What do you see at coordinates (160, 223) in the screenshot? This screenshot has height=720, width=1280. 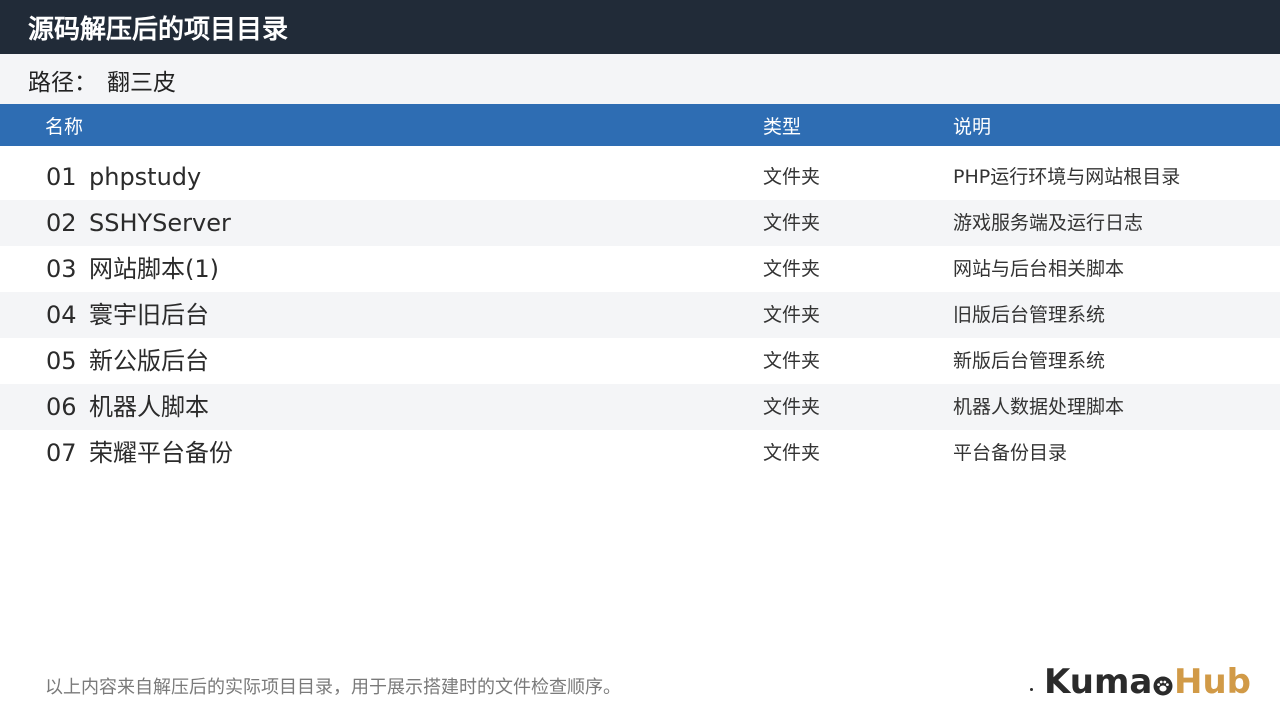 I see `folder-name: SSHYServer` at bounding box center [160, 223].